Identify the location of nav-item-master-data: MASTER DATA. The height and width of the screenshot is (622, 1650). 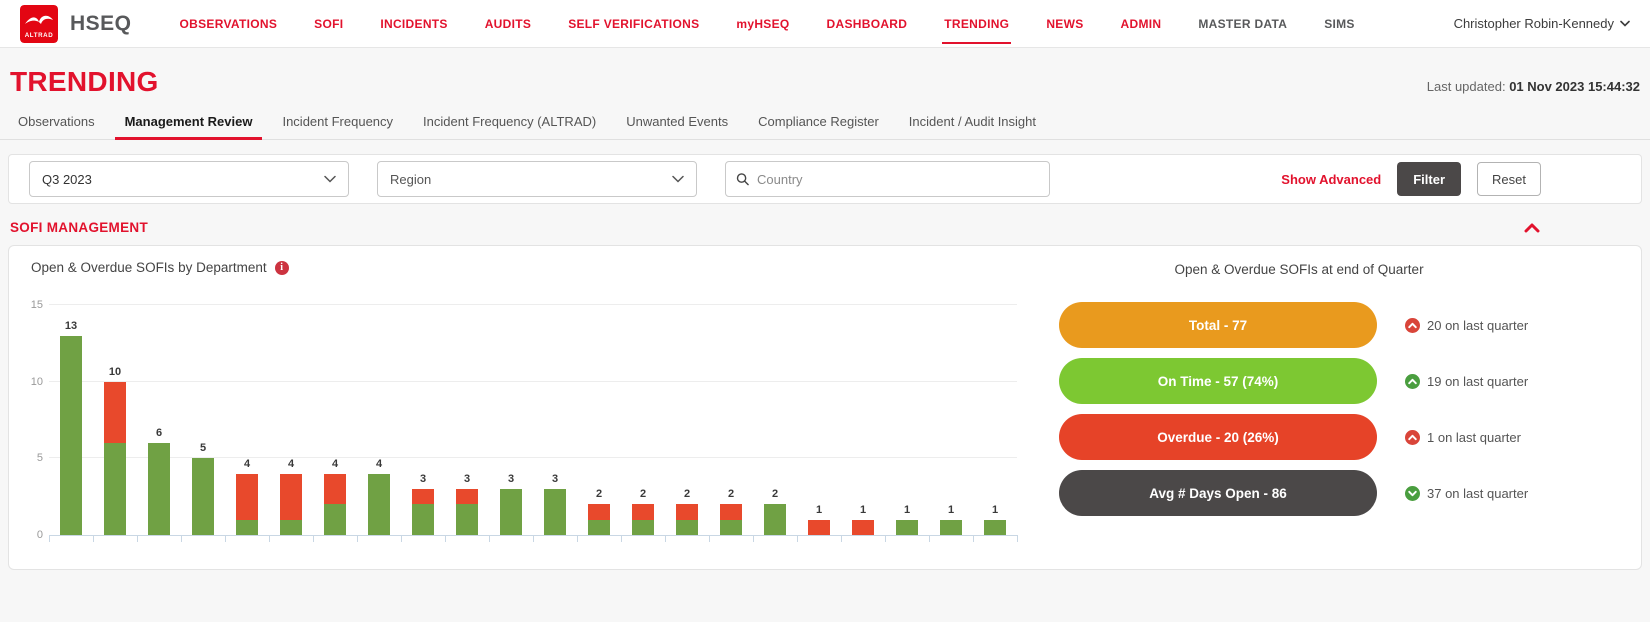
(1242, 23).